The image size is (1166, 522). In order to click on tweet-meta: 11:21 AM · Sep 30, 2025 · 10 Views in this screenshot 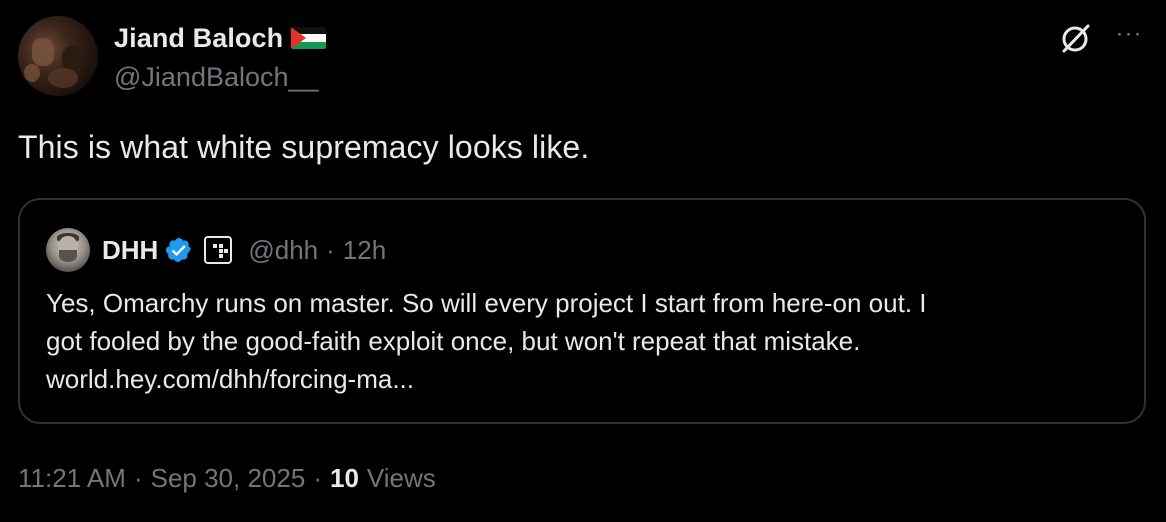, I will do `click(227, 478)`.